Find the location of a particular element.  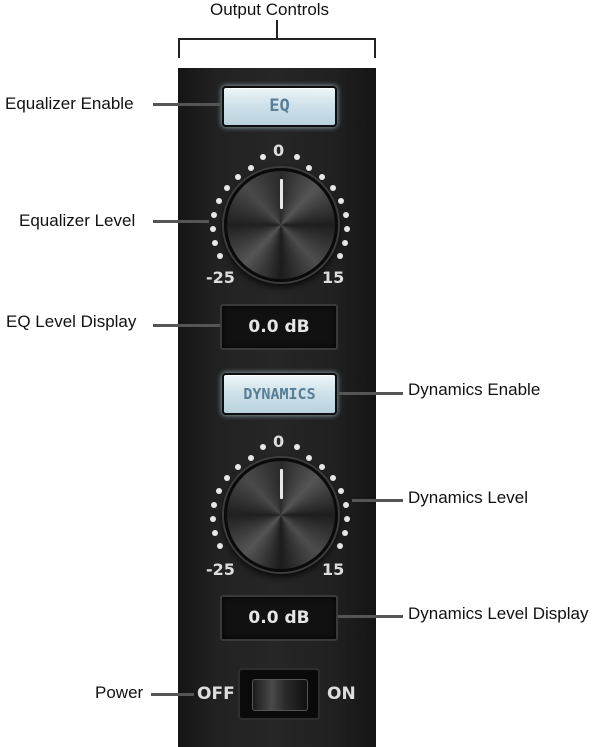

leader-equalizer-enable is located at coordinates (187, 104).